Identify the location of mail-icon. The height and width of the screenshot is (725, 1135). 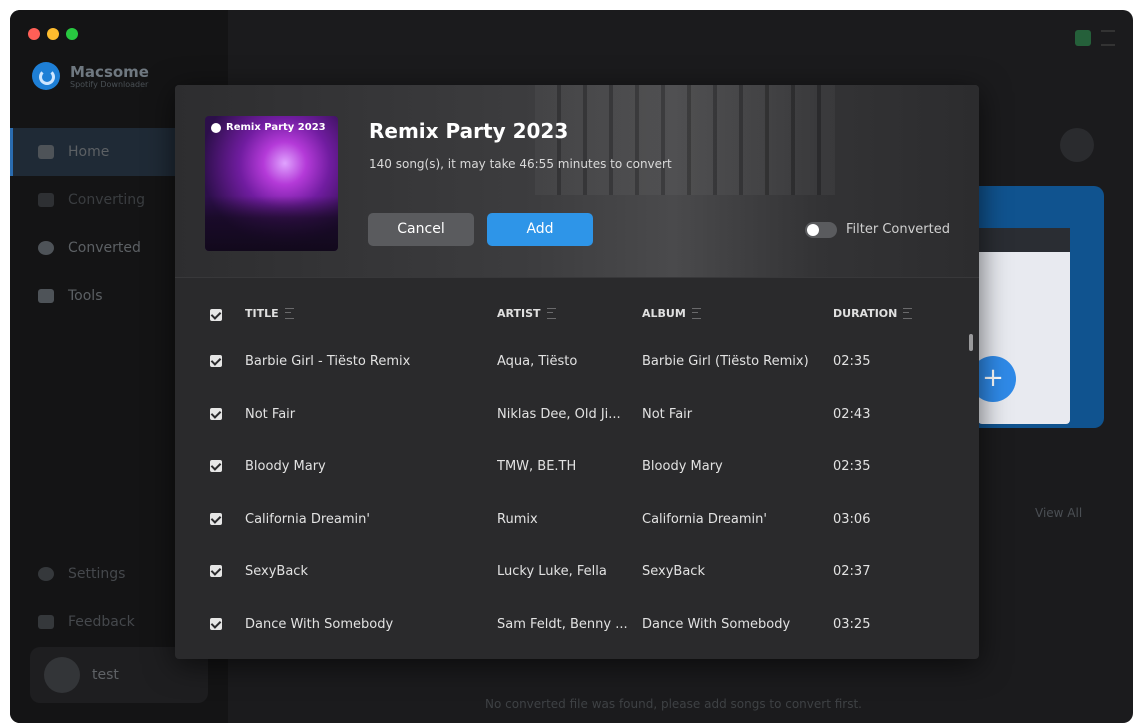
(46, 622).